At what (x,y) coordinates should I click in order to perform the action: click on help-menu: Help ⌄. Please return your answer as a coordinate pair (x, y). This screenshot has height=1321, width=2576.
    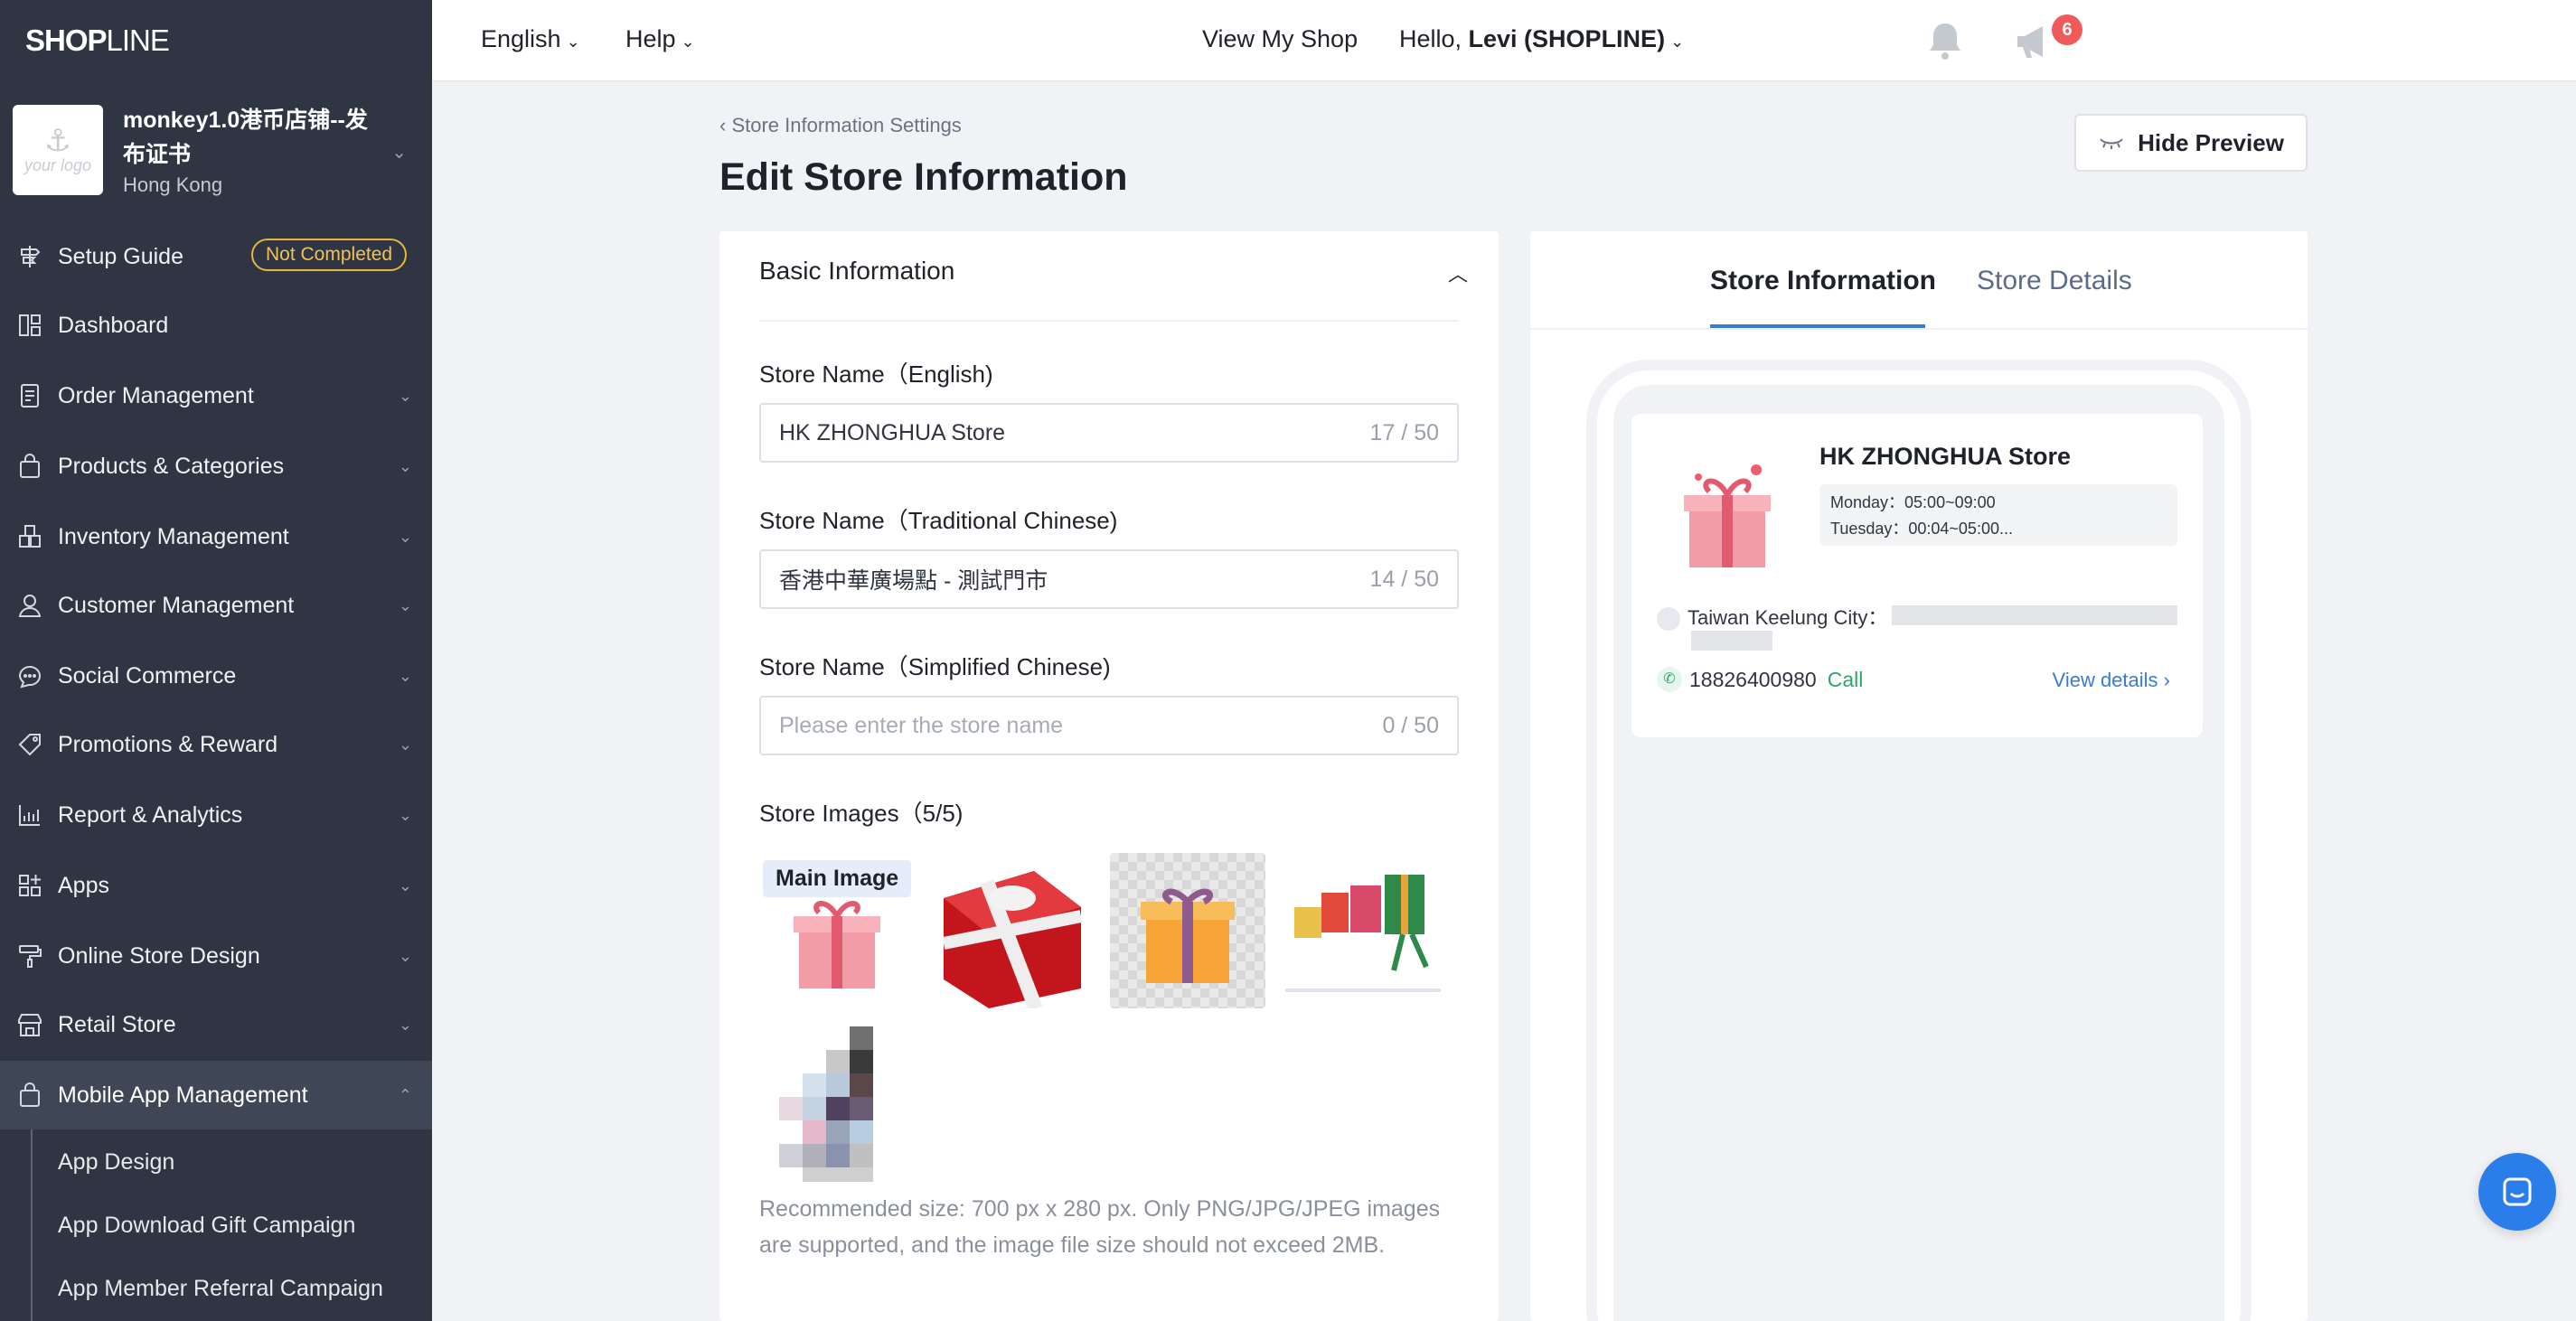
    Looking at the image, I should click on (660, 39).